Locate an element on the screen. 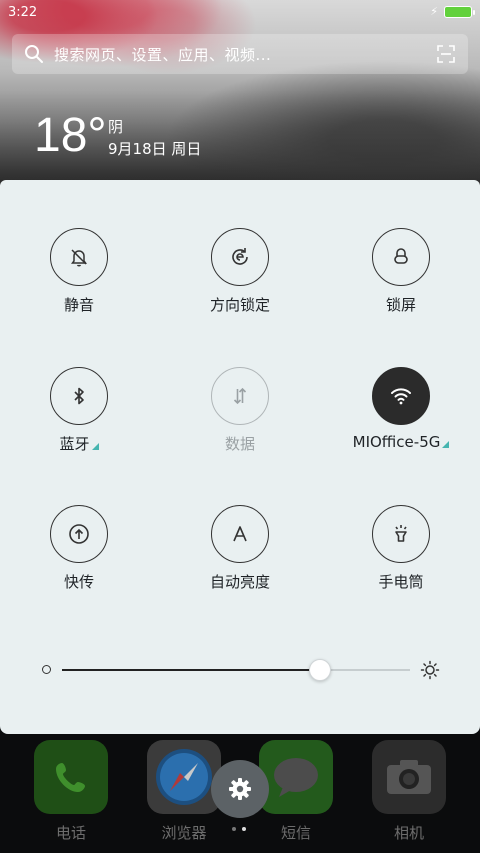  message-icon is located at coordinates (296, 777).